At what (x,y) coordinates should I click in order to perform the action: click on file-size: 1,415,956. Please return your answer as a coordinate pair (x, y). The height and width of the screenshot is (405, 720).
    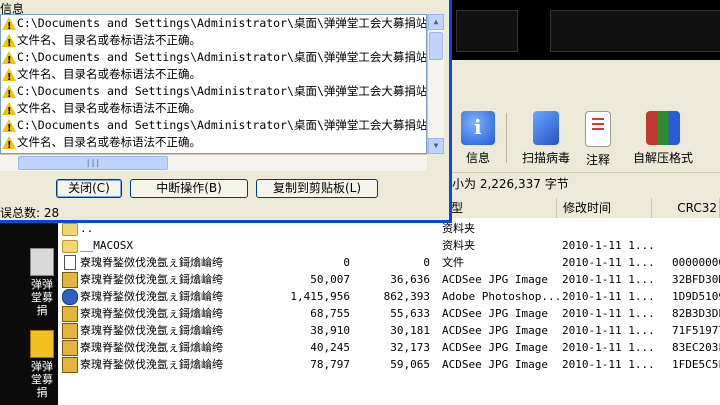
    Looking at the image, I should click on (320, 296).